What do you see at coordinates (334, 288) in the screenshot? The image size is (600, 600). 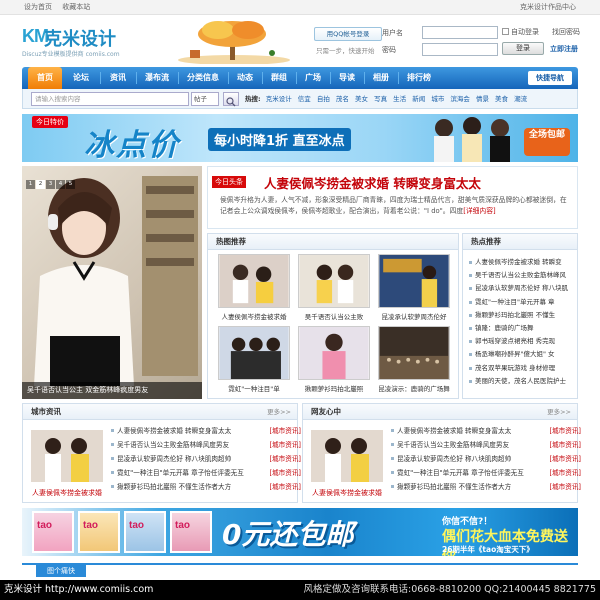 I see `hot-picture-item: 吴千语否认当公主败` at bounding box center [334, 288].